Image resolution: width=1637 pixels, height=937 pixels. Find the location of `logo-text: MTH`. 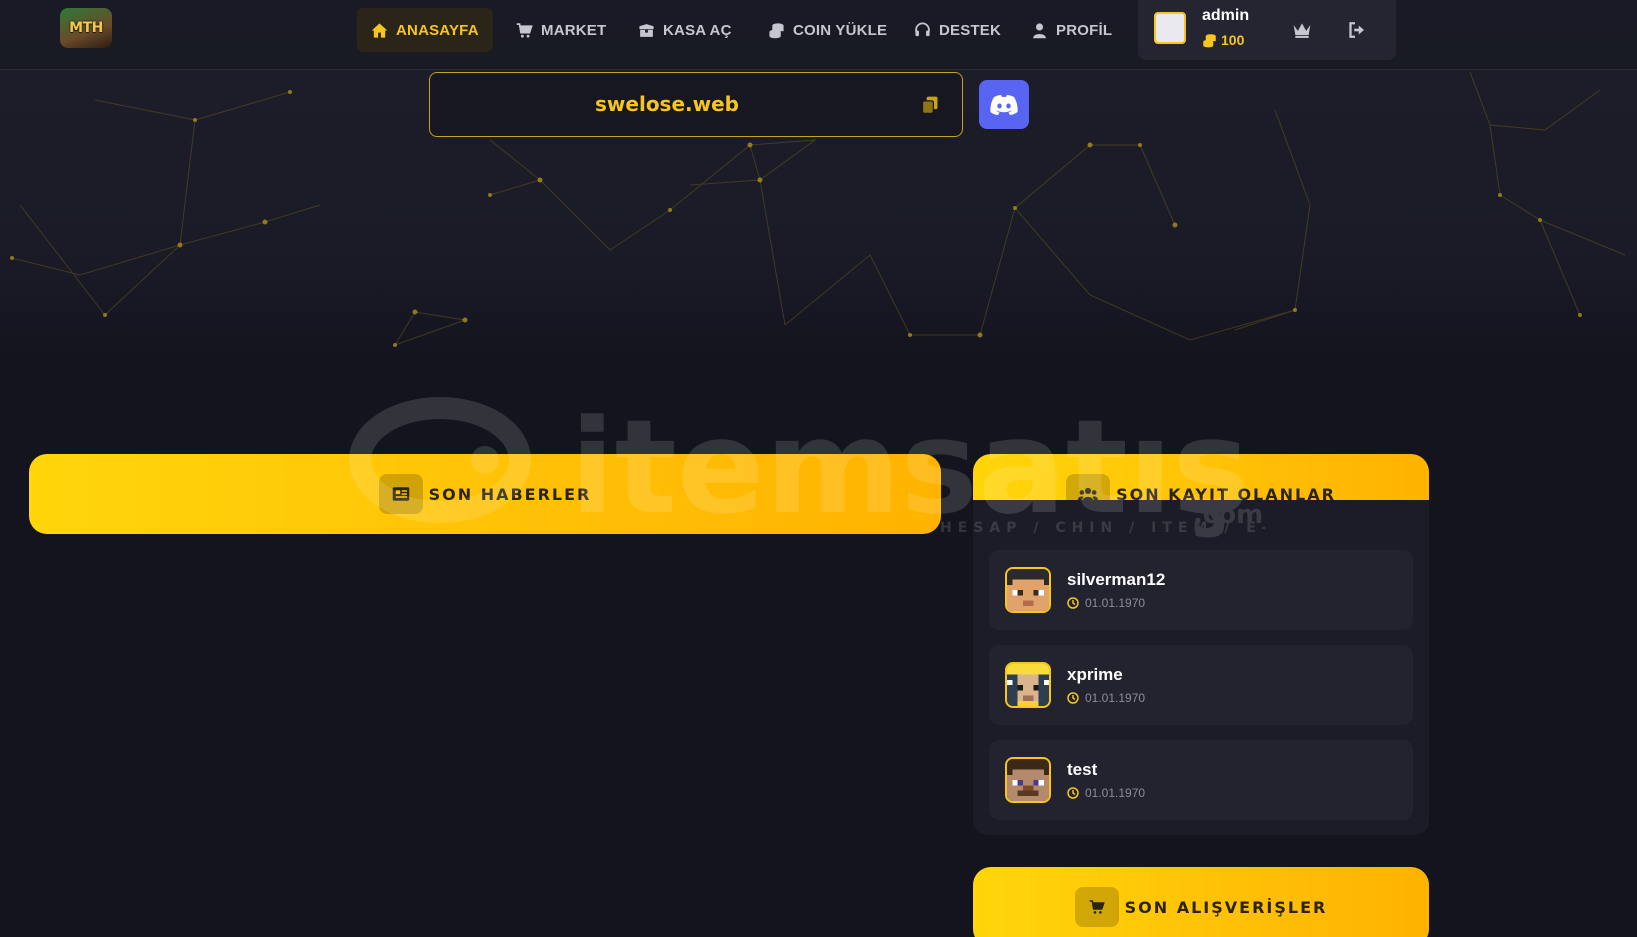

logo-text: MTH is located at coordinates (86, 28).